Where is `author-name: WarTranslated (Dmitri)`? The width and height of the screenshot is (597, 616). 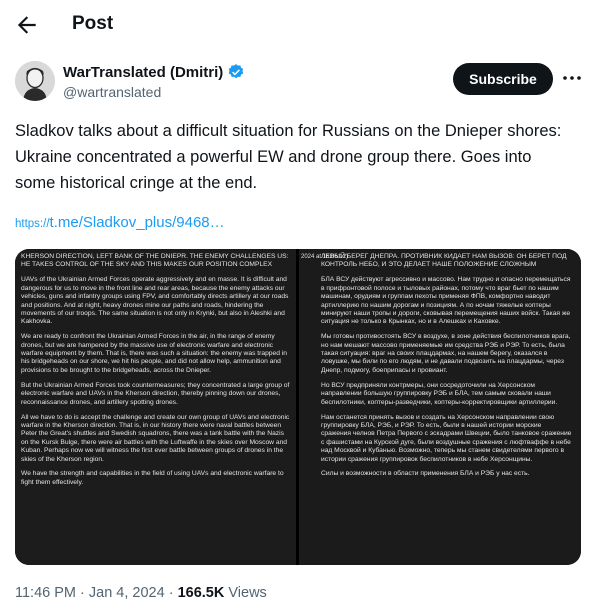 author-name: WarTranslated (Dmitri) is located at coordinates (154, 72).